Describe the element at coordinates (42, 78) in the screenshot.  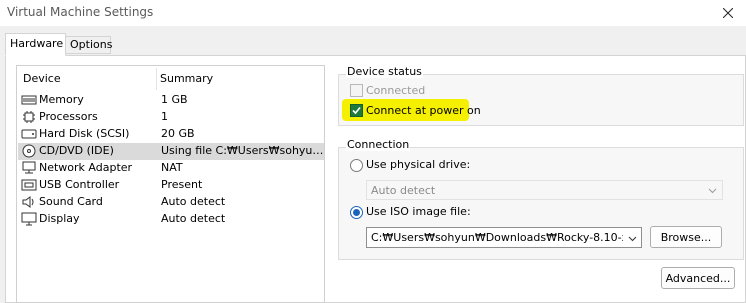
I see `column-header-device: Device` at that location.